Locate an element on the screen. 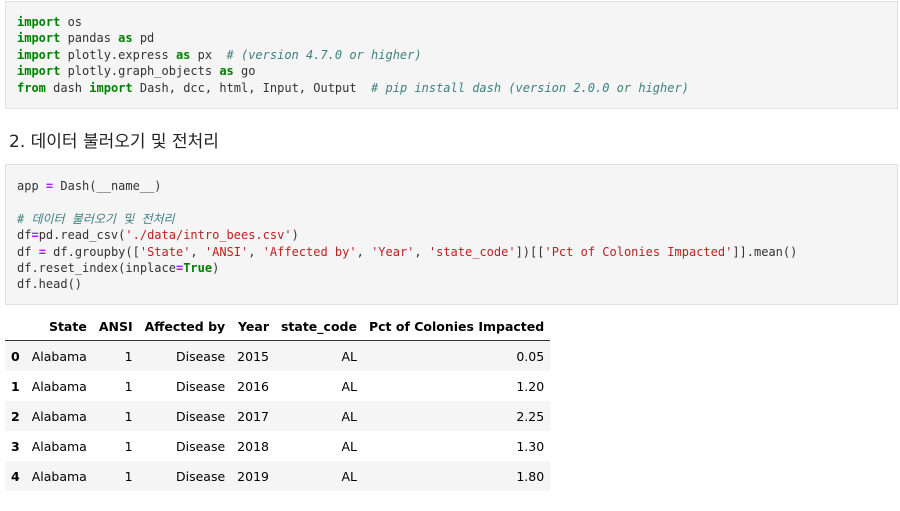 This screenshot has height=511, width=900. code-token: ]].mean() is located at coordinates (765, 251).